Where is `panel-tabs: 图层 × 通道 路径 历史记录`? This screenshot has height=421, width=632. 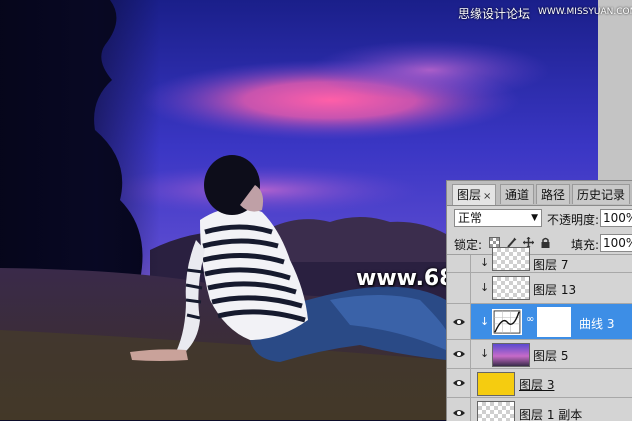
panel-tabs: 图层 × 通道 路径 历史记录 is located at coordinates (539, 193).